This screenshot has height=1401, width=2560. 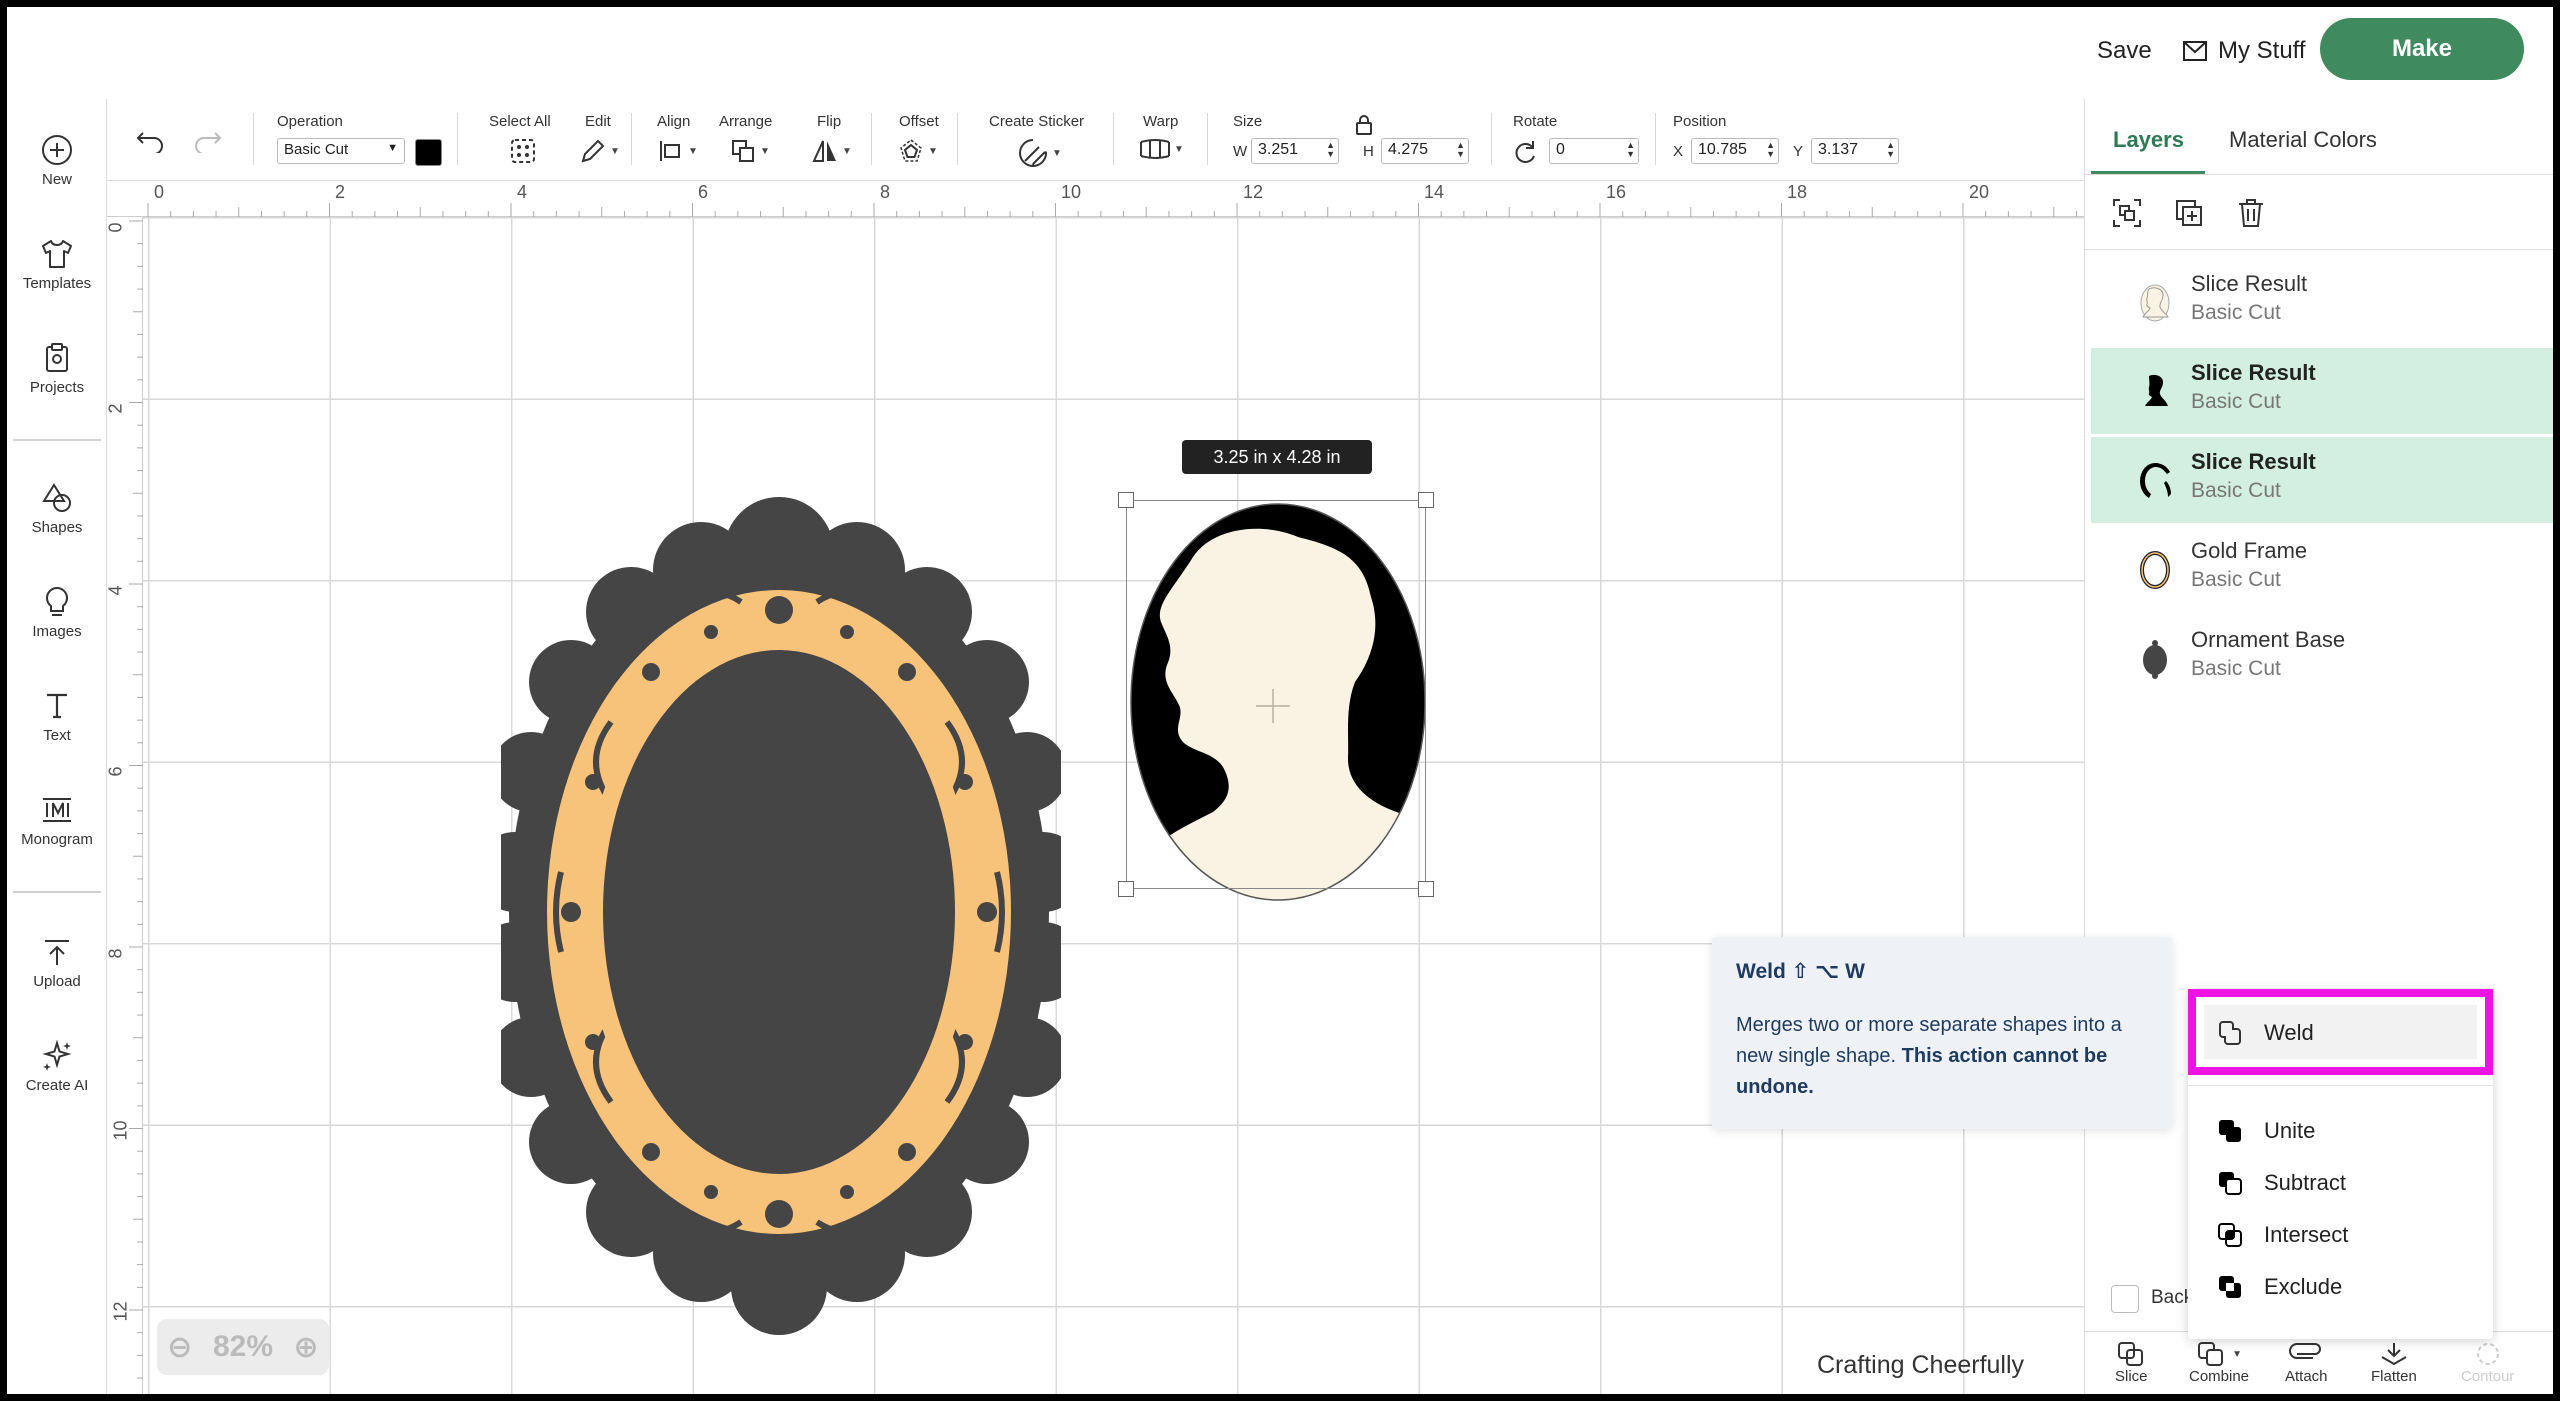 I want to click on slice-button: Slice, so click(x=2131, y=1362).